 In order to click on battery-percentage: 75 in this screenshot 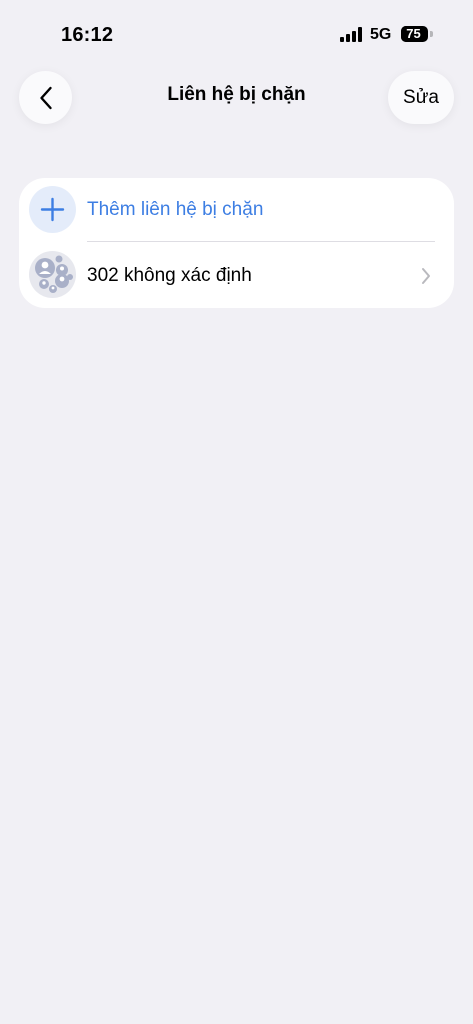, I will do `click(413, 33)`.